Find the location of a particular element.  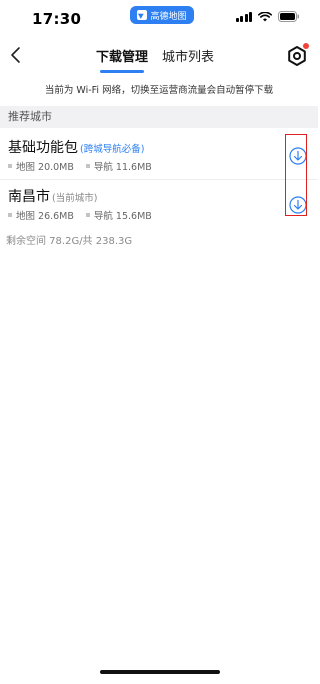

map-size-label: 地图 20.0MB is located at coordinates (45, 167).